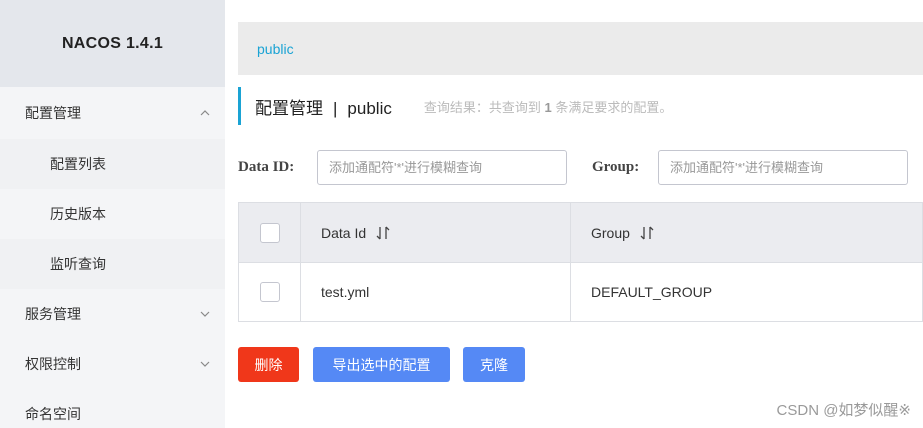 This screenshot has width=923, height=428. I want to click on data-id-label: Data ID:, so click(266, 167).